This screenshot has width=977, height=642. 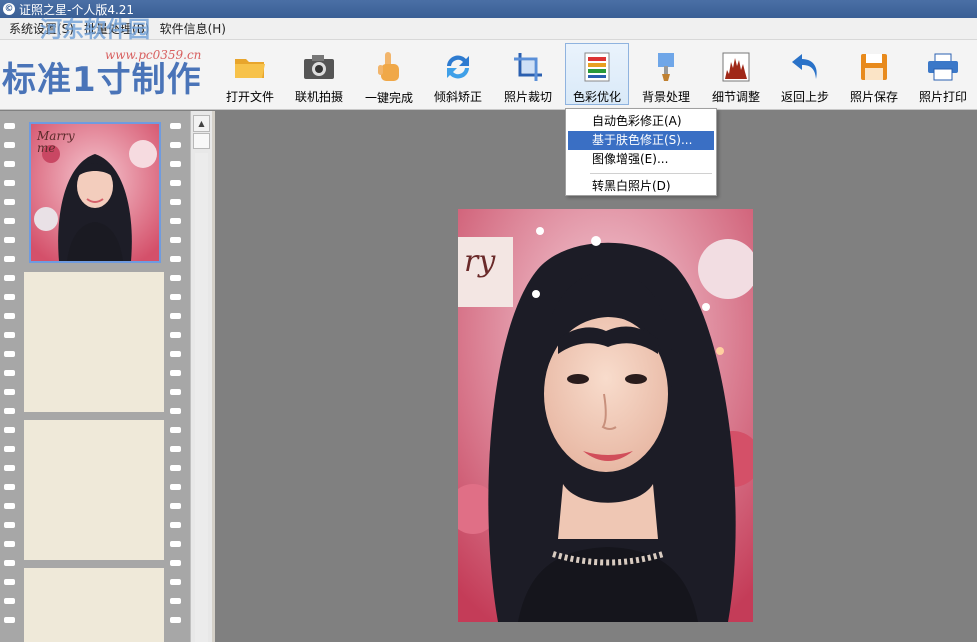 I want to click on one-click-label: 一键完成, so click(x=388, y=98).